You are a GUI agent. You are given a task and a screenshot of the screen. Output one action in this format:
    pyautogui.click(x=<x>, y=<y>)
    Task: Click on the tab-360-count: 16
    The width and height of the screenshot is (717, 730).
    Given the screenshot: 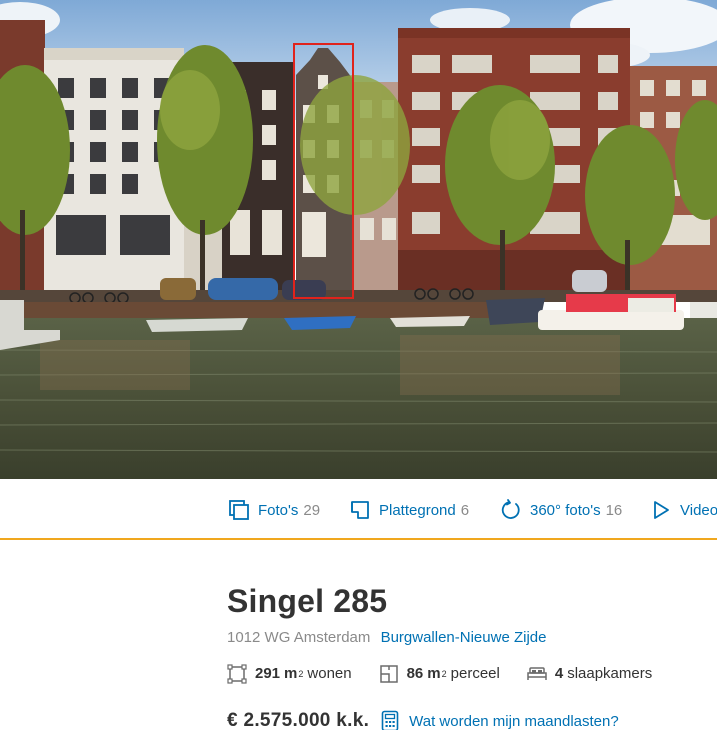 What is the action you would take?
    pyautogui.click(x=614, y=510)
    